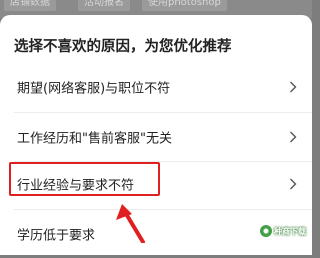 The image size is (320, 258). Describe the element at coordinates (184, 5) in the screenshot. I see `background-tag: 使用photoshop` at that location.